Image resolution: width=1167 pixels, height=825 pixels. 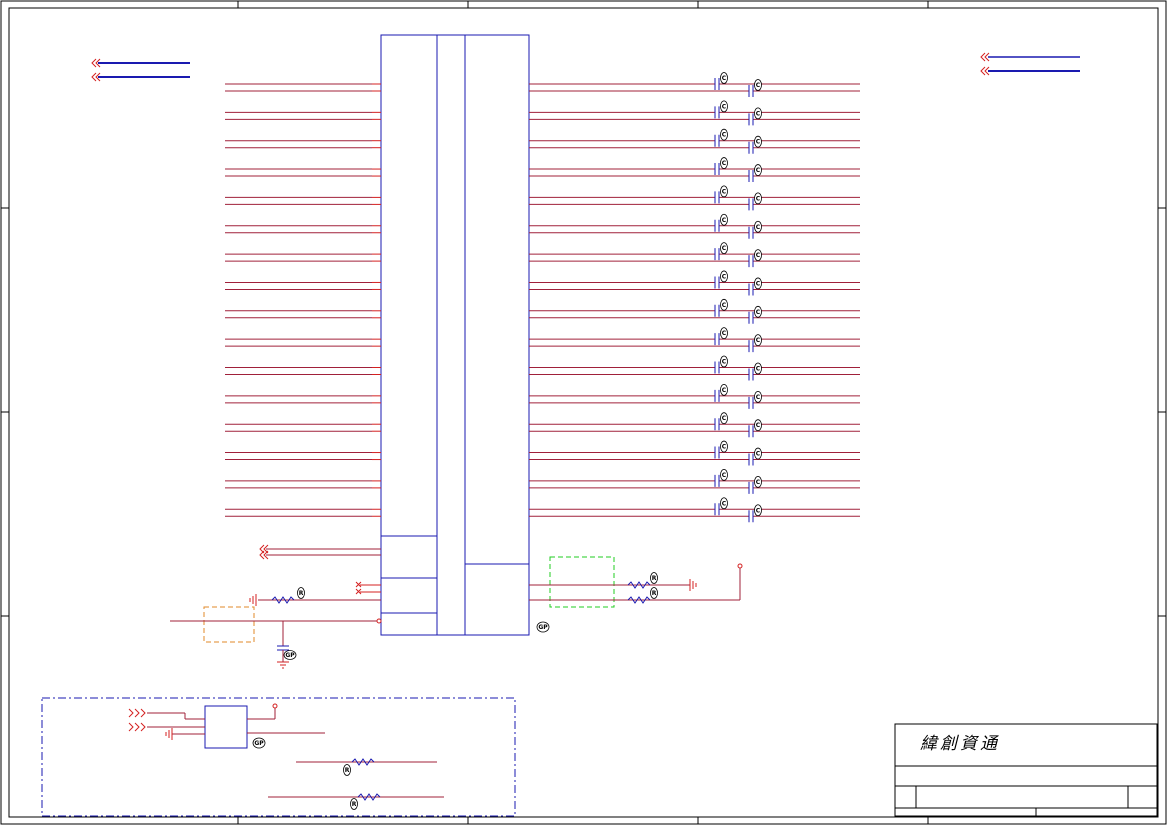 What do you see at coordinates (229, 624) in the screenshot?
I see `orange-group-box` at bounding box center [229, 624].